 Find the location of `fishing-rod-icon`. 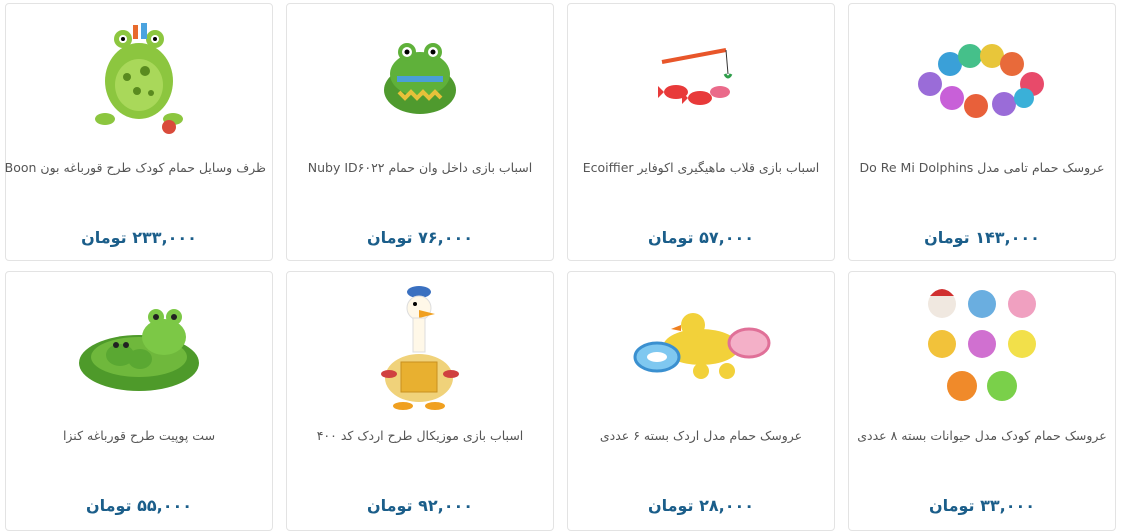

fishing-rod-icon is located at coordinates (701, 79).